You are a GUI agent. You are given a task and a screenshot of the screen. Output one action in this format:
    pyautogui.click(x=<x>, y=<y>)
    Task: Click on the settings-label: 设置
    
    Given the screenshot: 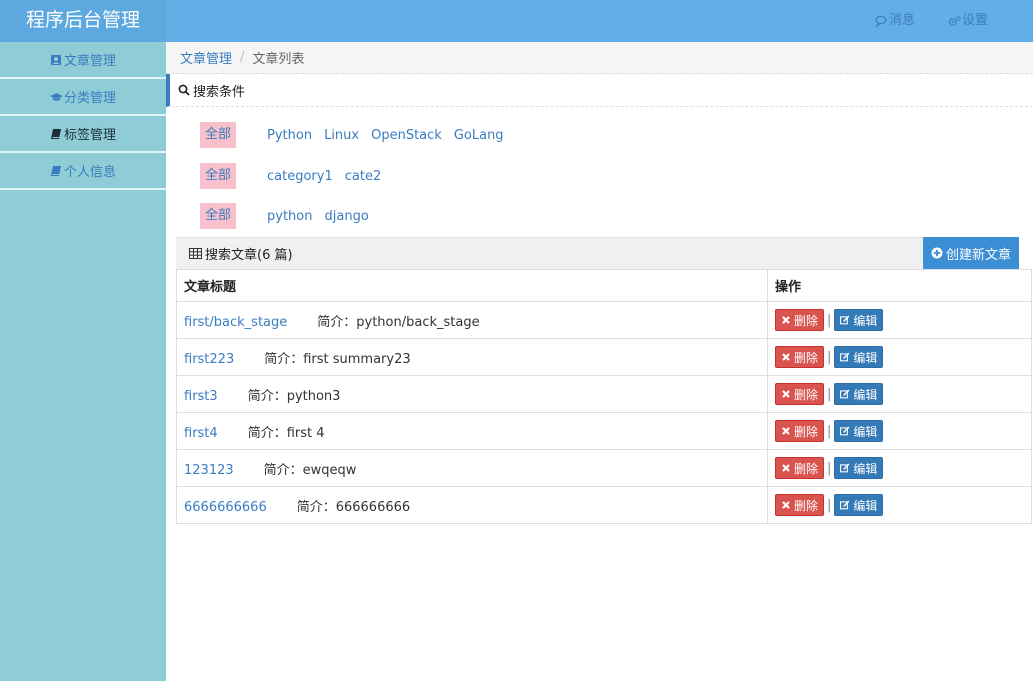 What is the action you would take?
    pyautogui.click(x=975, y=20)
    